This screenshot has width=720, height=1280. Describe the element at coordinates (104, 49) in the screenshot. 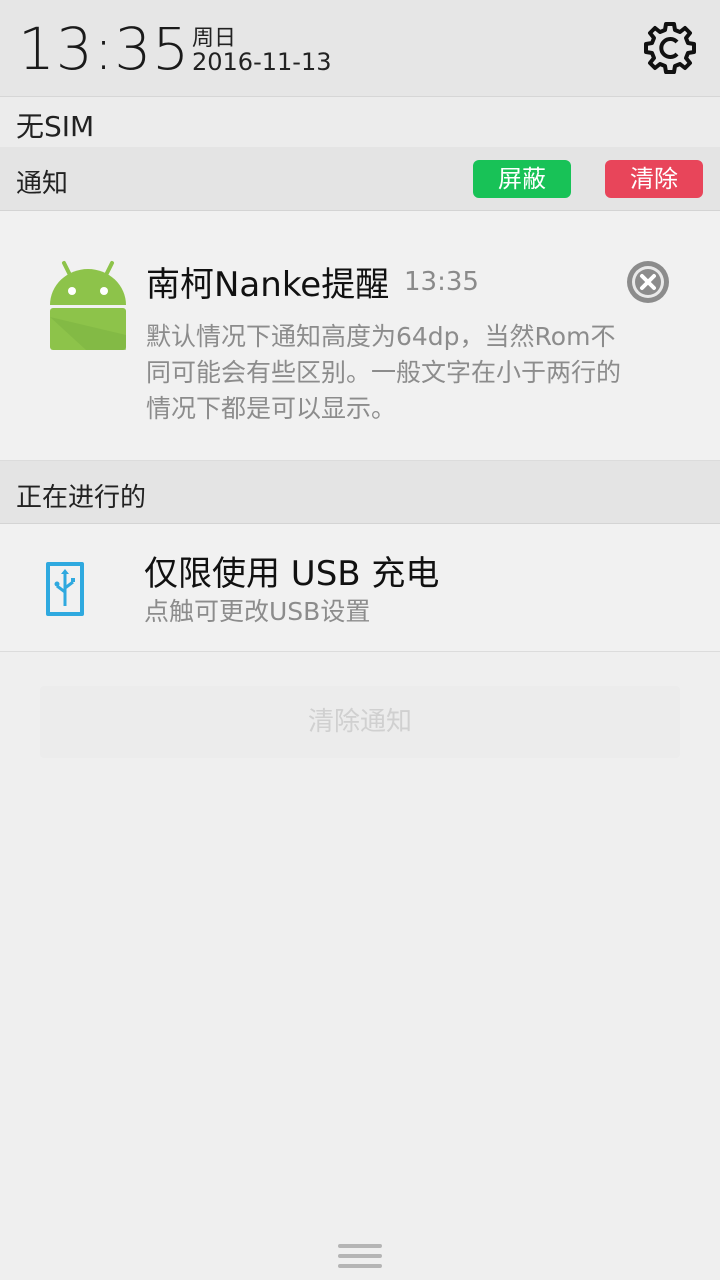

I see `clock-time: 13:35` at that location.